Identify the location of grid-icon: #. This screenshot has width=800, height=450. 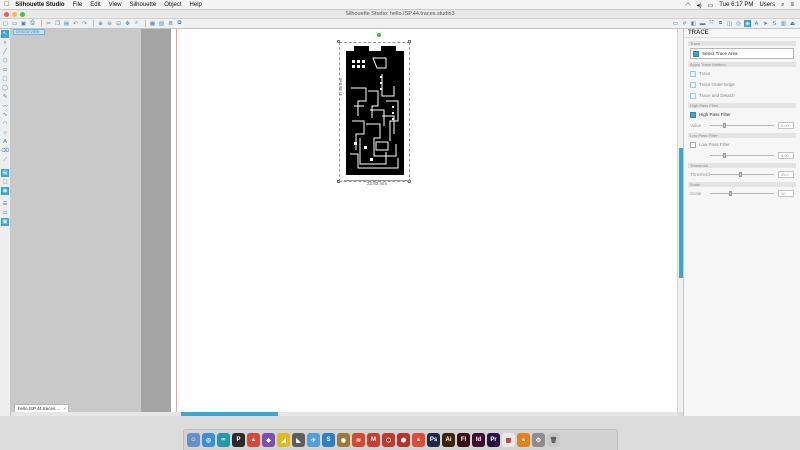
(684, 23).